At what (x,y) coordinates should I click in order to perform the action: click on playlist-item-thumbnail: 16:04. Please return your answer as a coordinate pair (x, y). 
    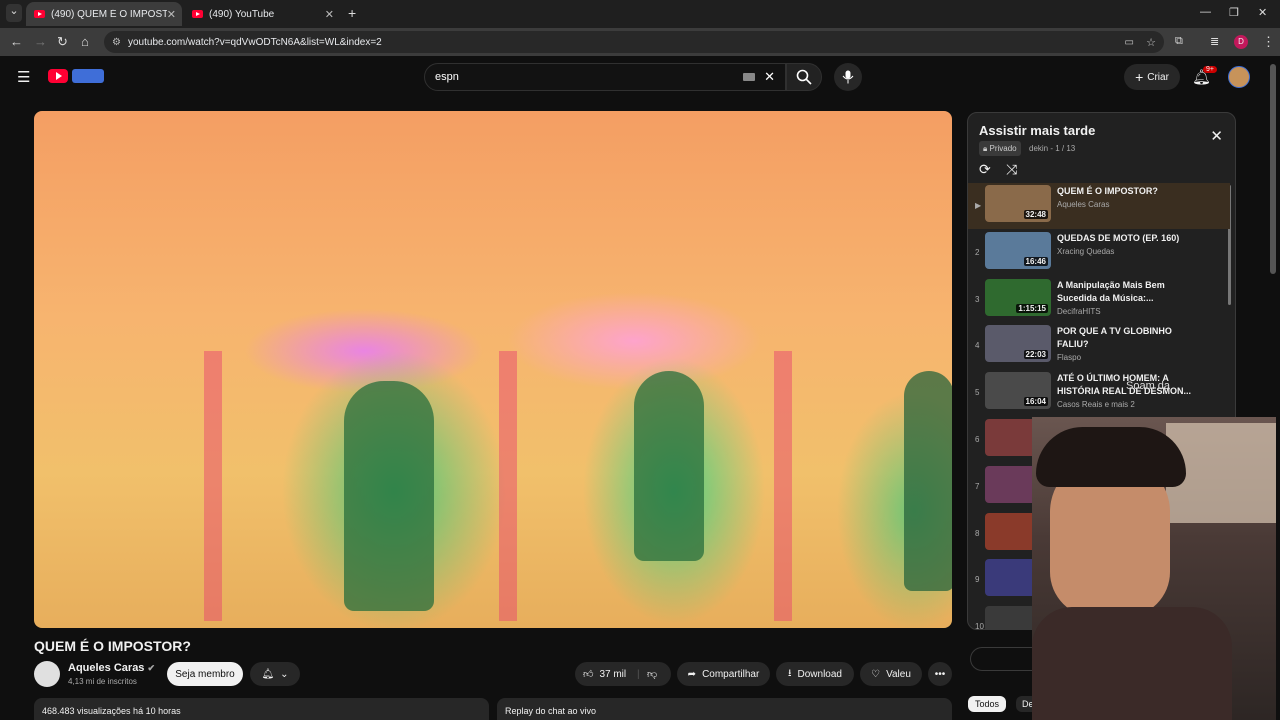
    Looking at the image, I should click on (1018, 391).